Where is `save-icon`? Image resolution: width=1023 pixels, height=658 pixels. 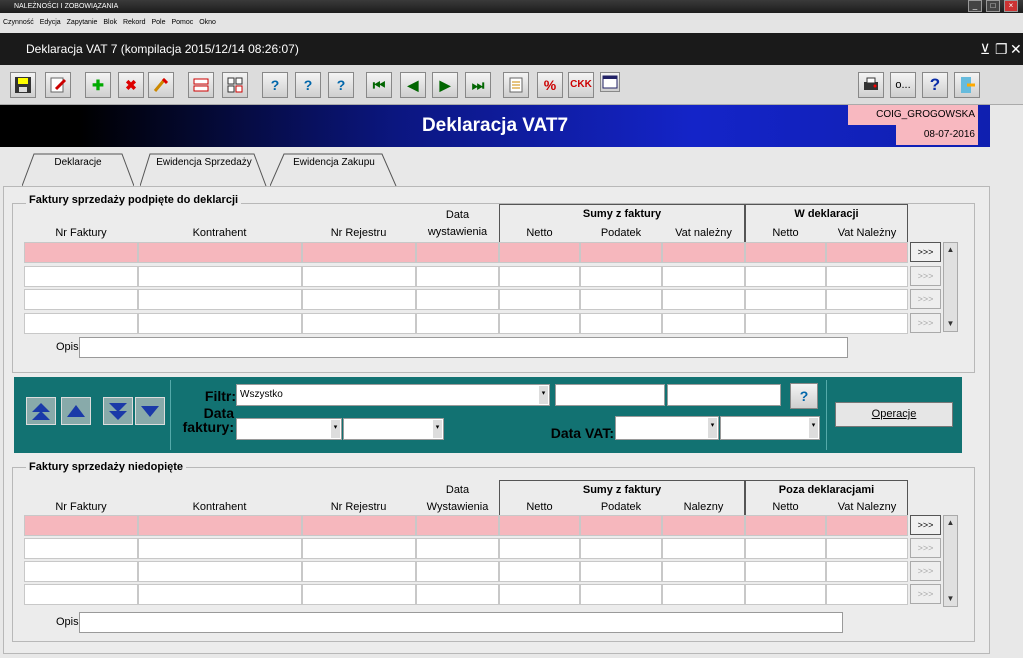 save-icon is located at coordinates (23, 85).